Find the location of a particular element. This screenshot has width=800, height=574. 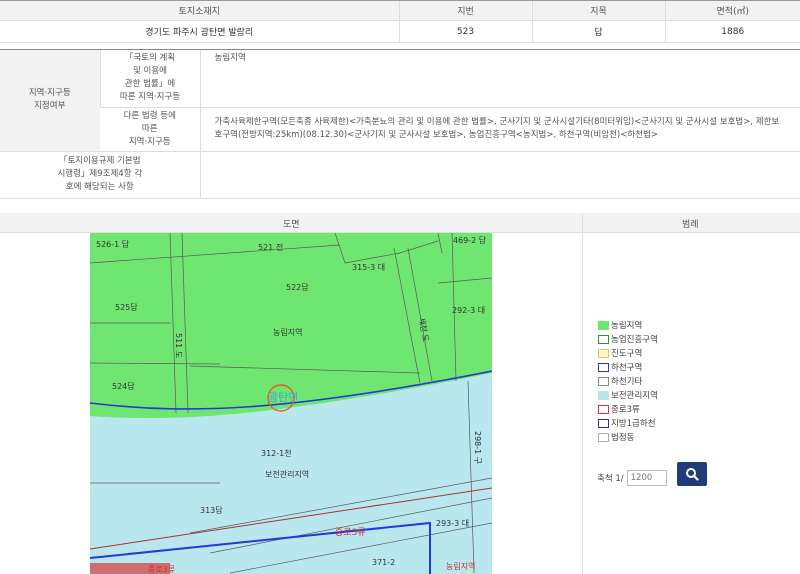

label-313: 313답 is located at coordinates (211, 510).